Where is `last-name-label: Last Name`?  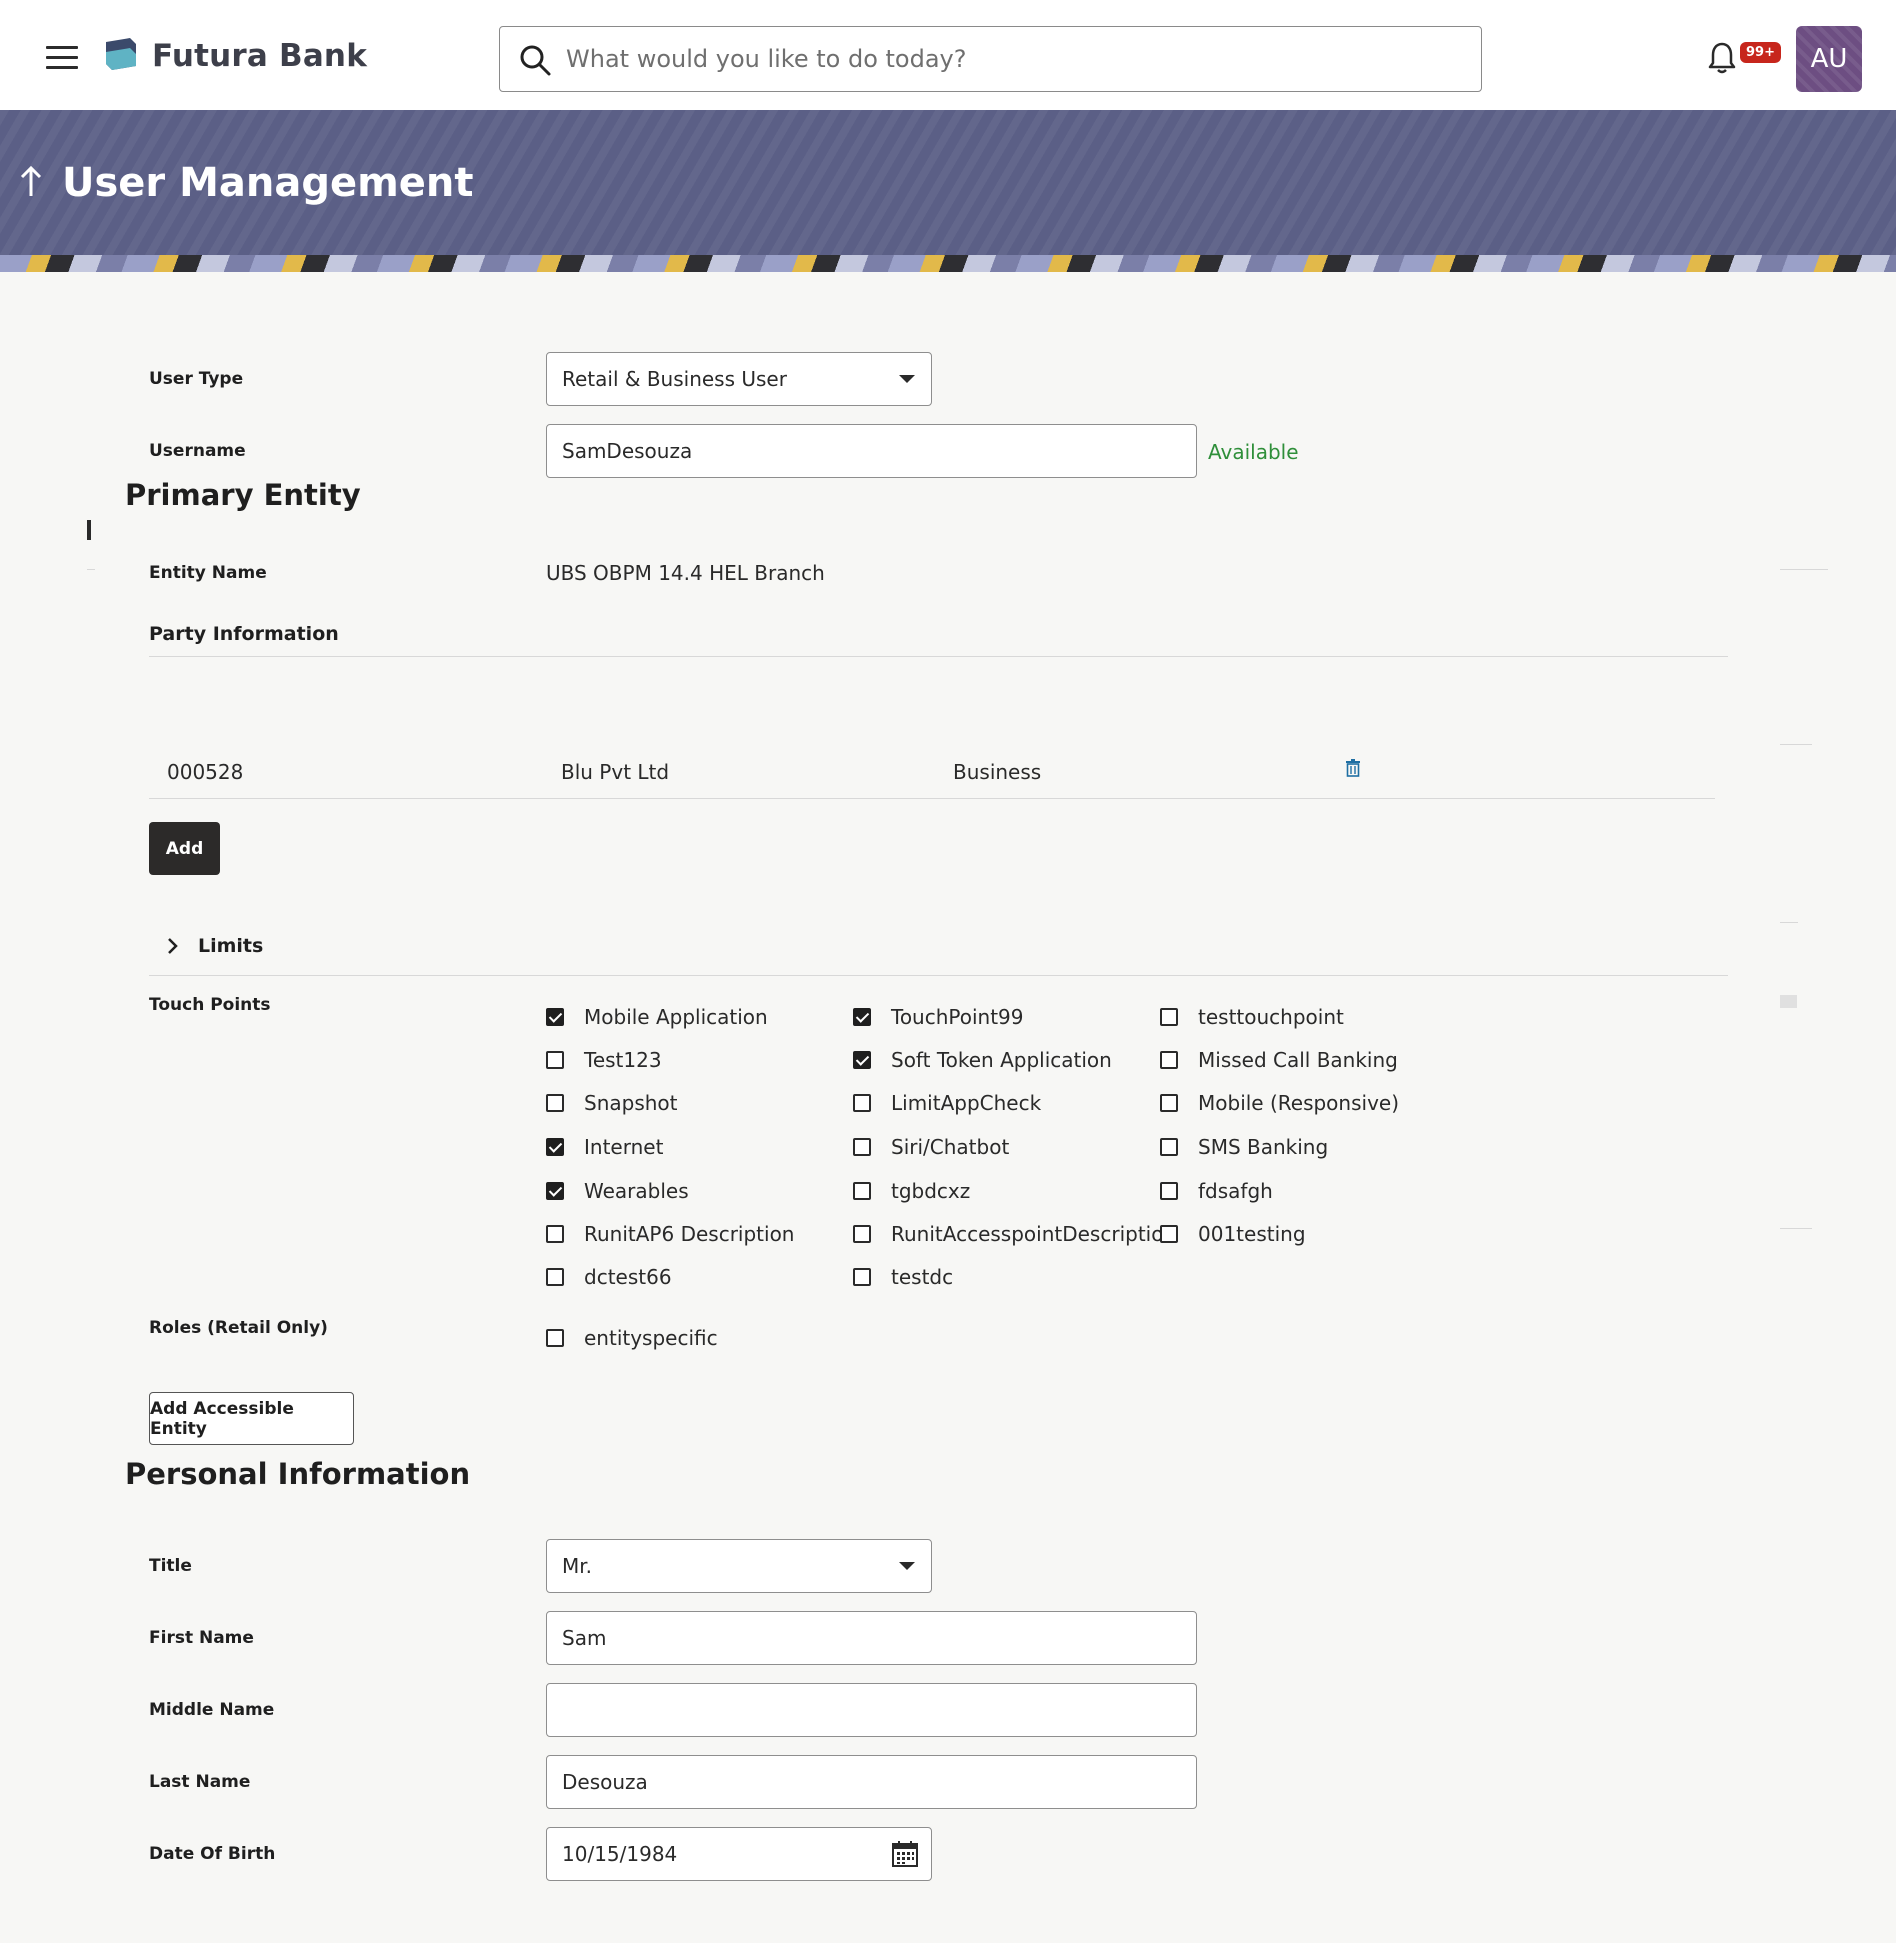
last-name-label: Last Name is located at coordinates (200, 1782).